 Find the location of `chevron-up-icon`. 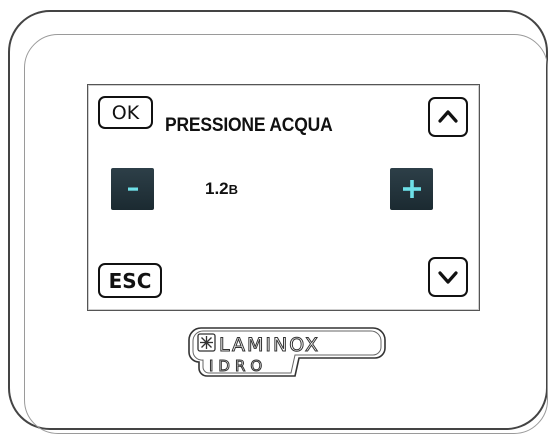

chevron-up-icon is located at coordinates (448, 116).